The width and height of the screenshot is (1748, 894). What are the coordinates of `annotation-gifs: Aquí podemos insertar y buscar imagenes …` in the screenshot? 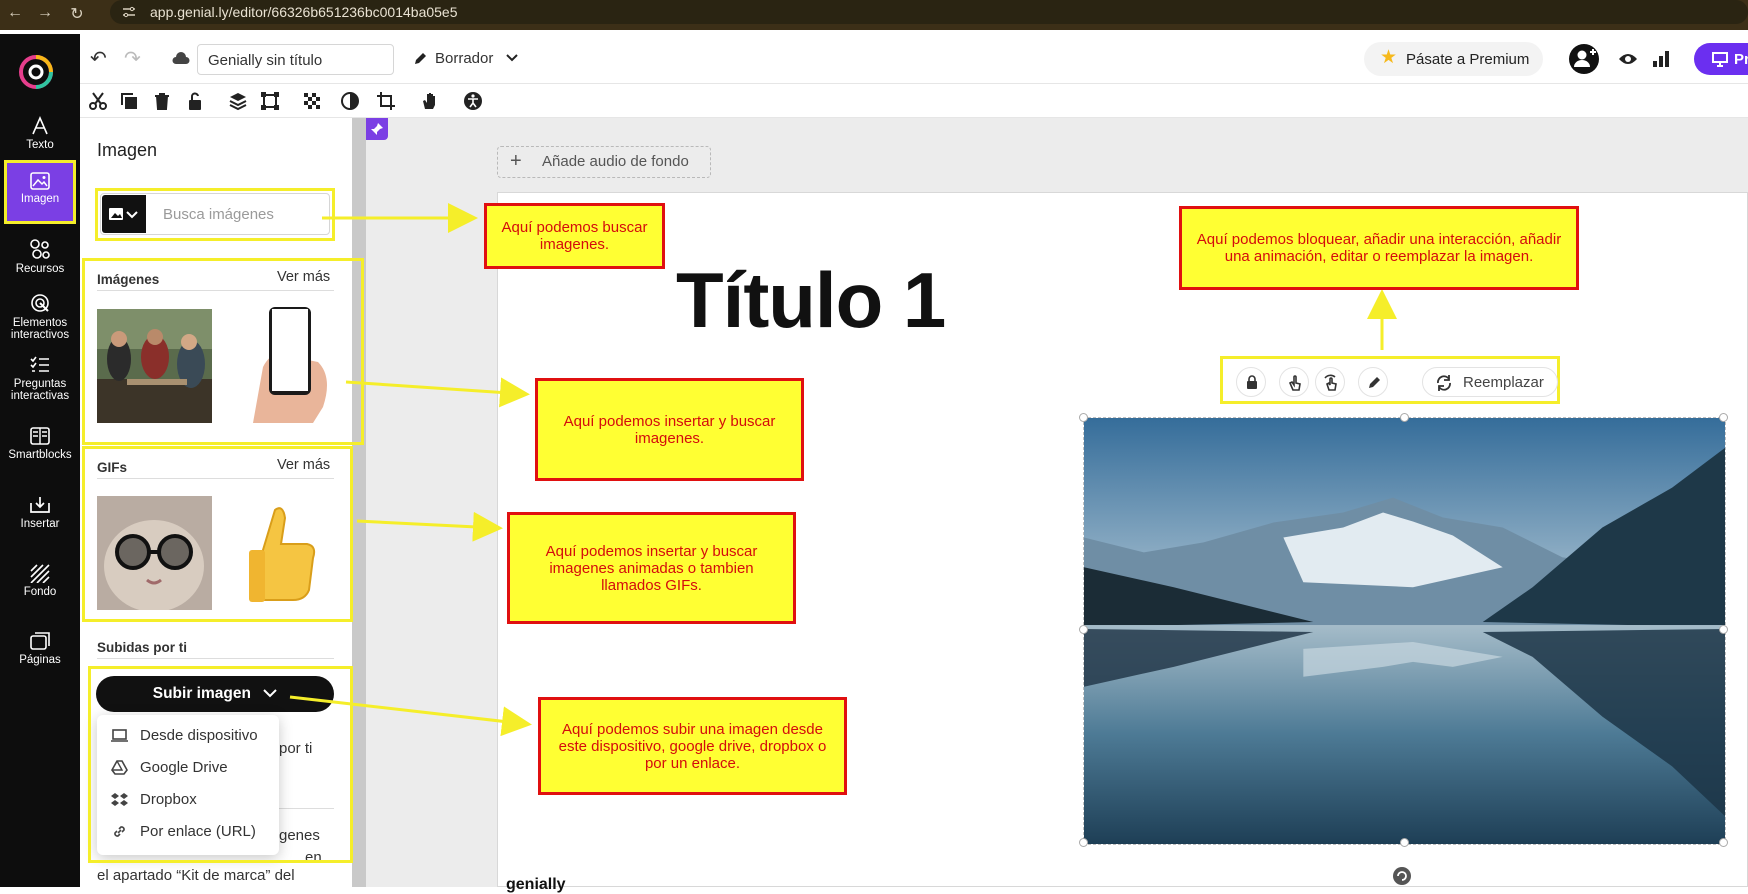 It's located at (651, 568).